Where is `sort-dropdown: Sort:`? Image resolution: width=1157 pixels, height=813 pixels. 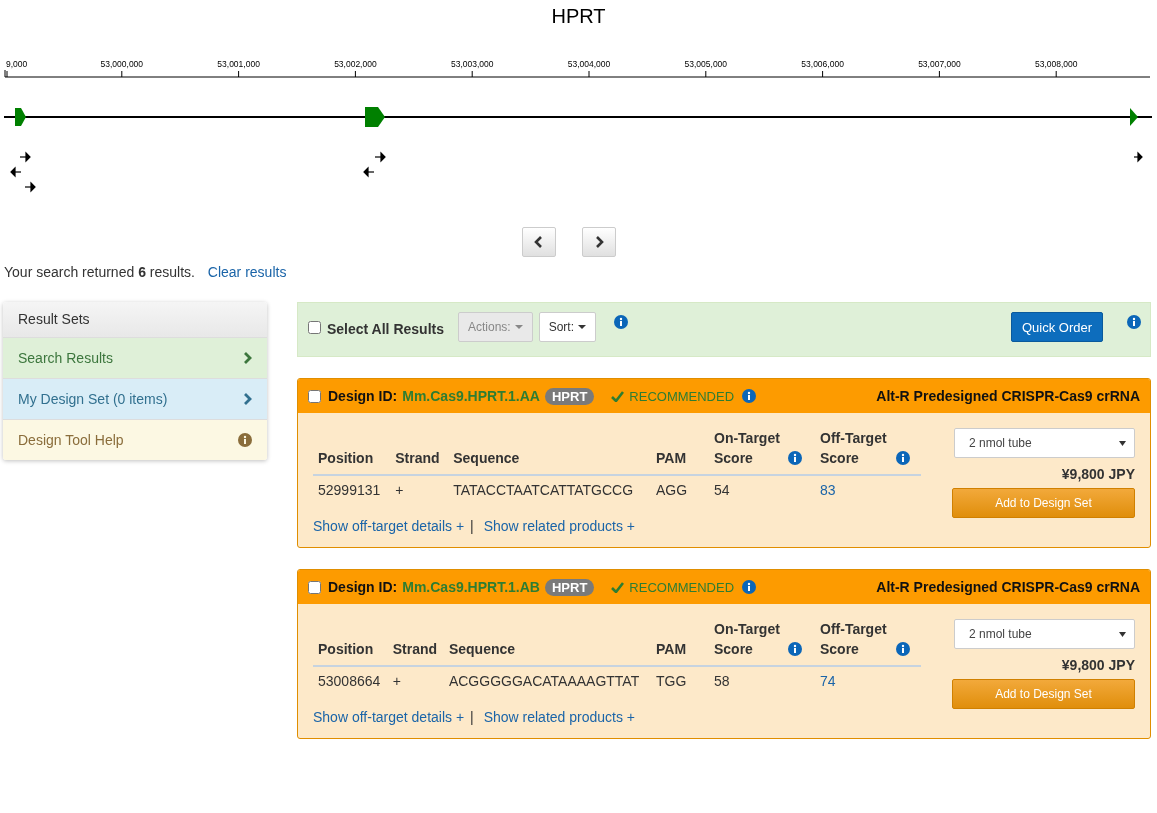
sort-dropdown: Sort: is located at coordinates (567, 327).